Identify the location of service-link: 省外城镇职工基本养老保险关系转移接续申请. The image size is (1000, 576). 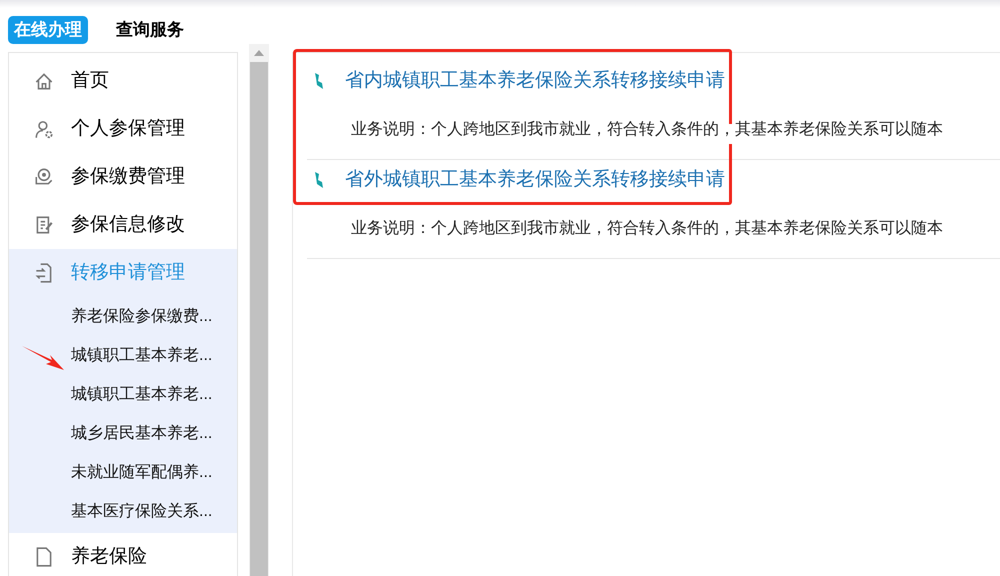
(653, 180).